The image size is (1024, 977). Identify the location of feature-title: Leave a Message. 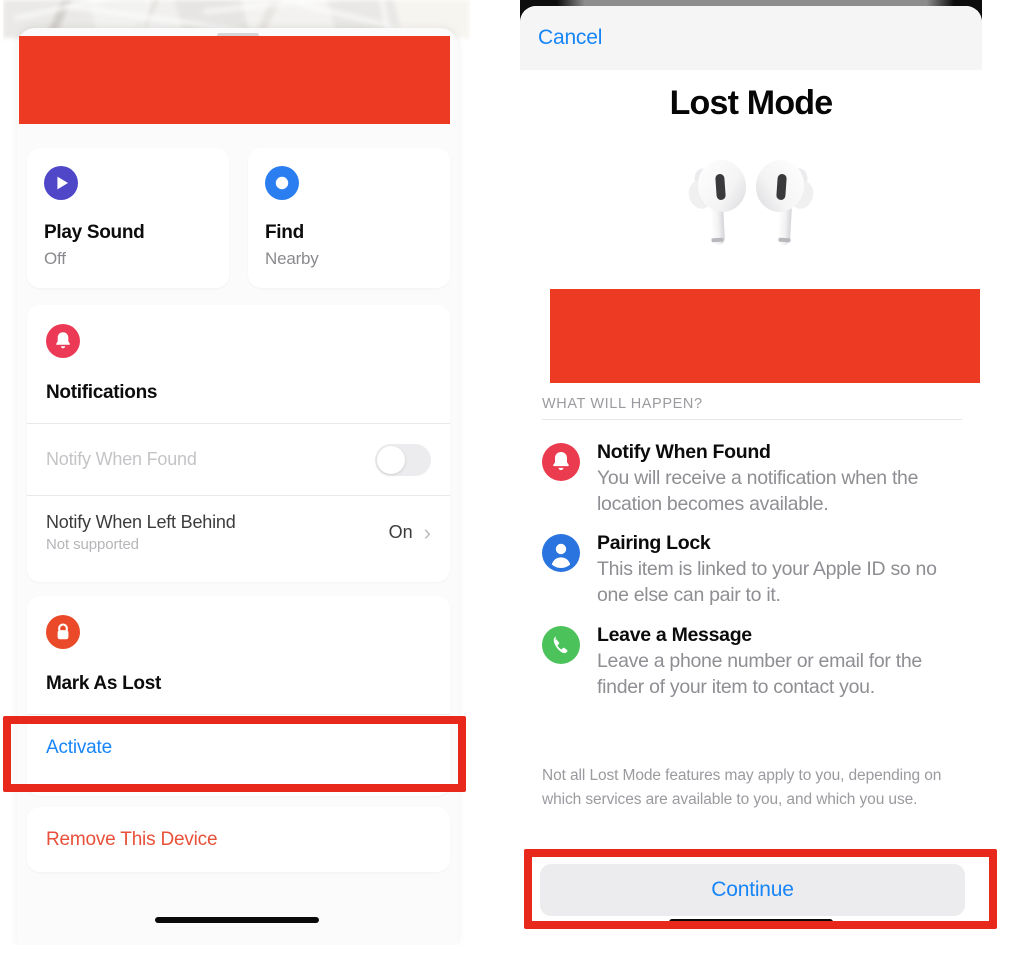
(674, 634).